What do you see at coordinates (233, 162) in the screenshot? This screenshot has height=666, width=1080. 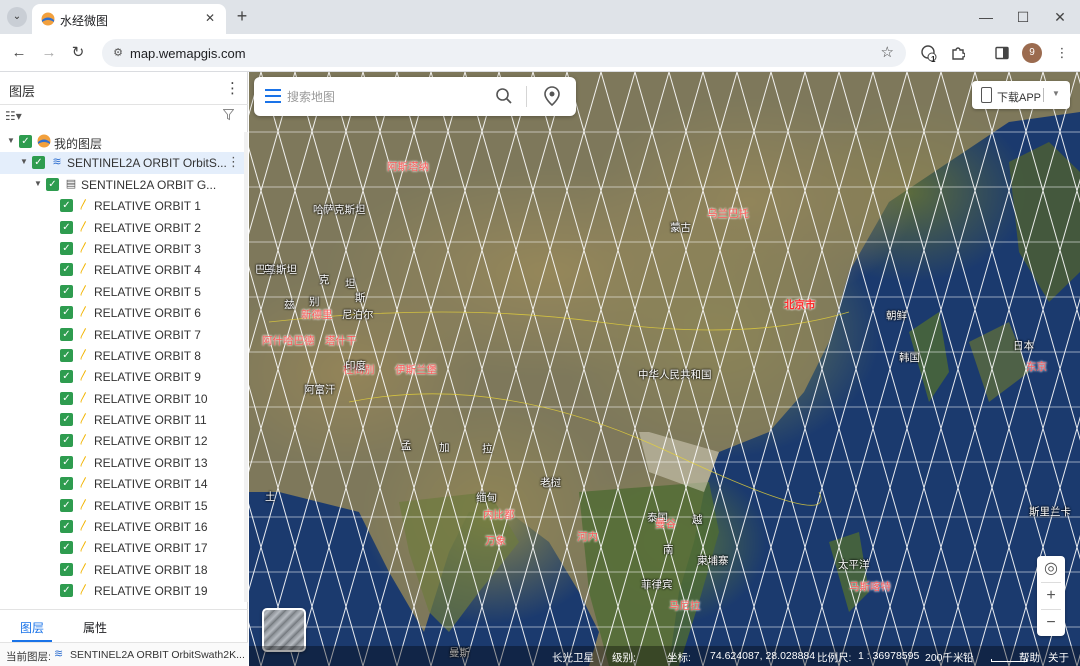 I see `layer-more-kebab-icon: ⋮` at bounding box center [233, 162].